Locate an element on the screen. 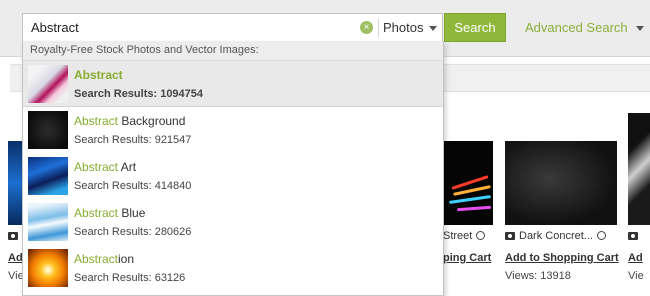 This screenshot has height=296, width=650. add-to-cart-link: ping Cart is located at coordinates (467, 258).